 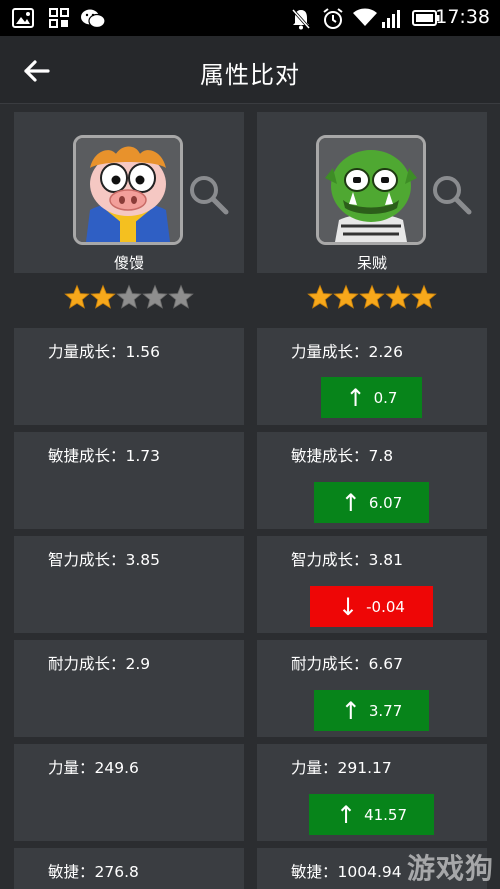 What do you see at coordinates (128, 263) in the screenshot?
I see `hero-name-left: 傻馒` at bounding box center [128, 263].